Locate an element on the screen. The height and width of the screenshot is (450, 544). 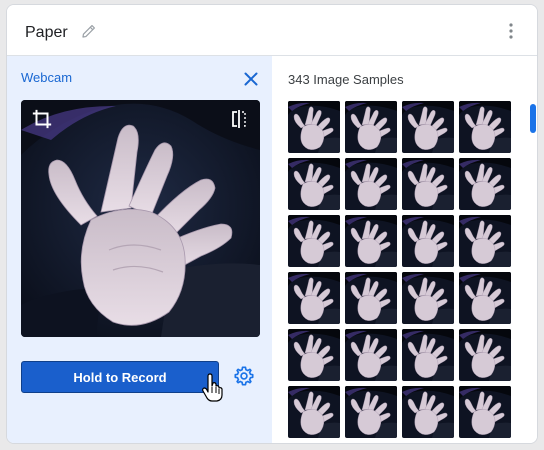
pencil-icon is located at coordinates (89, 31).